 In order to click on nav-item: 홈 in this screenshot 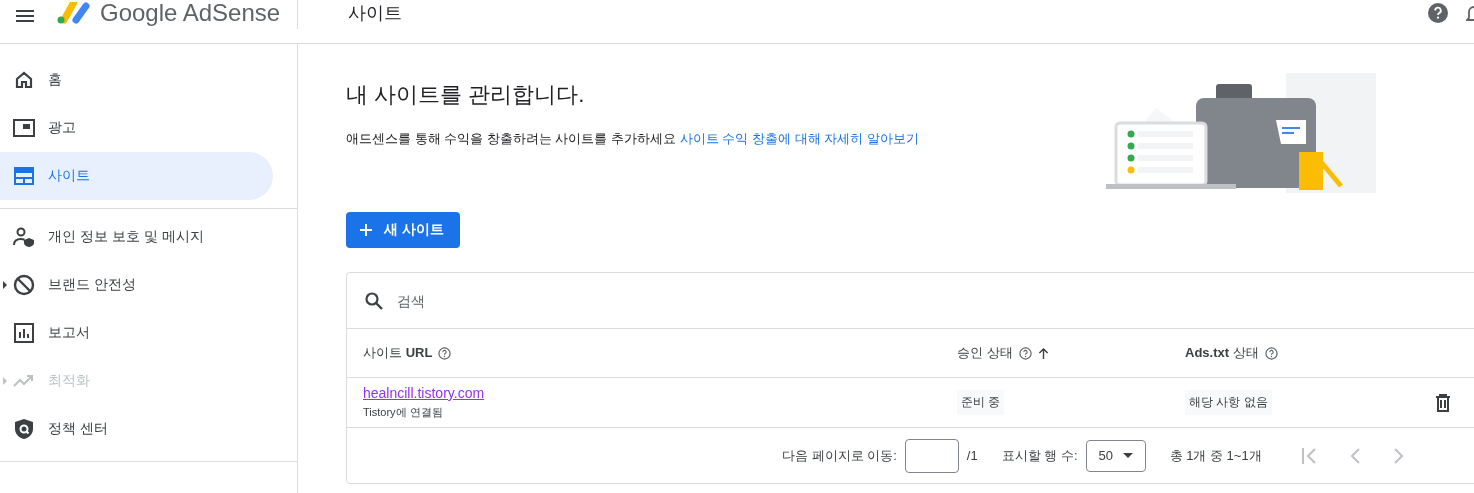, I will do `click(136, 80)`.